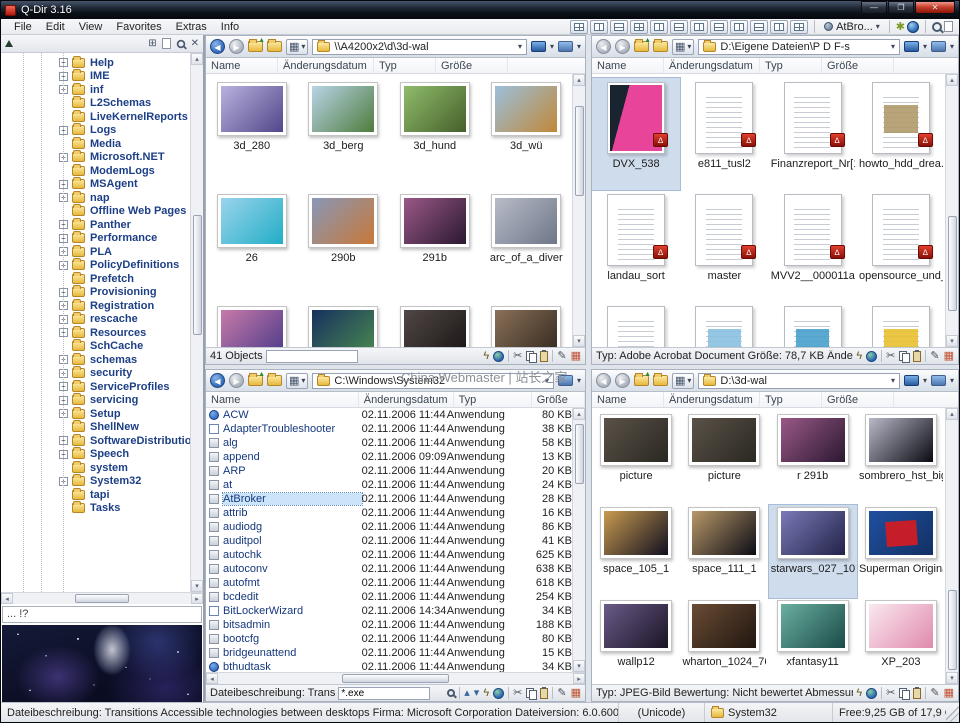  Describe the element at coordinates (527, 246) in the screenshot. I see `file-thumbnail: arc_of_a_diver` at that location.